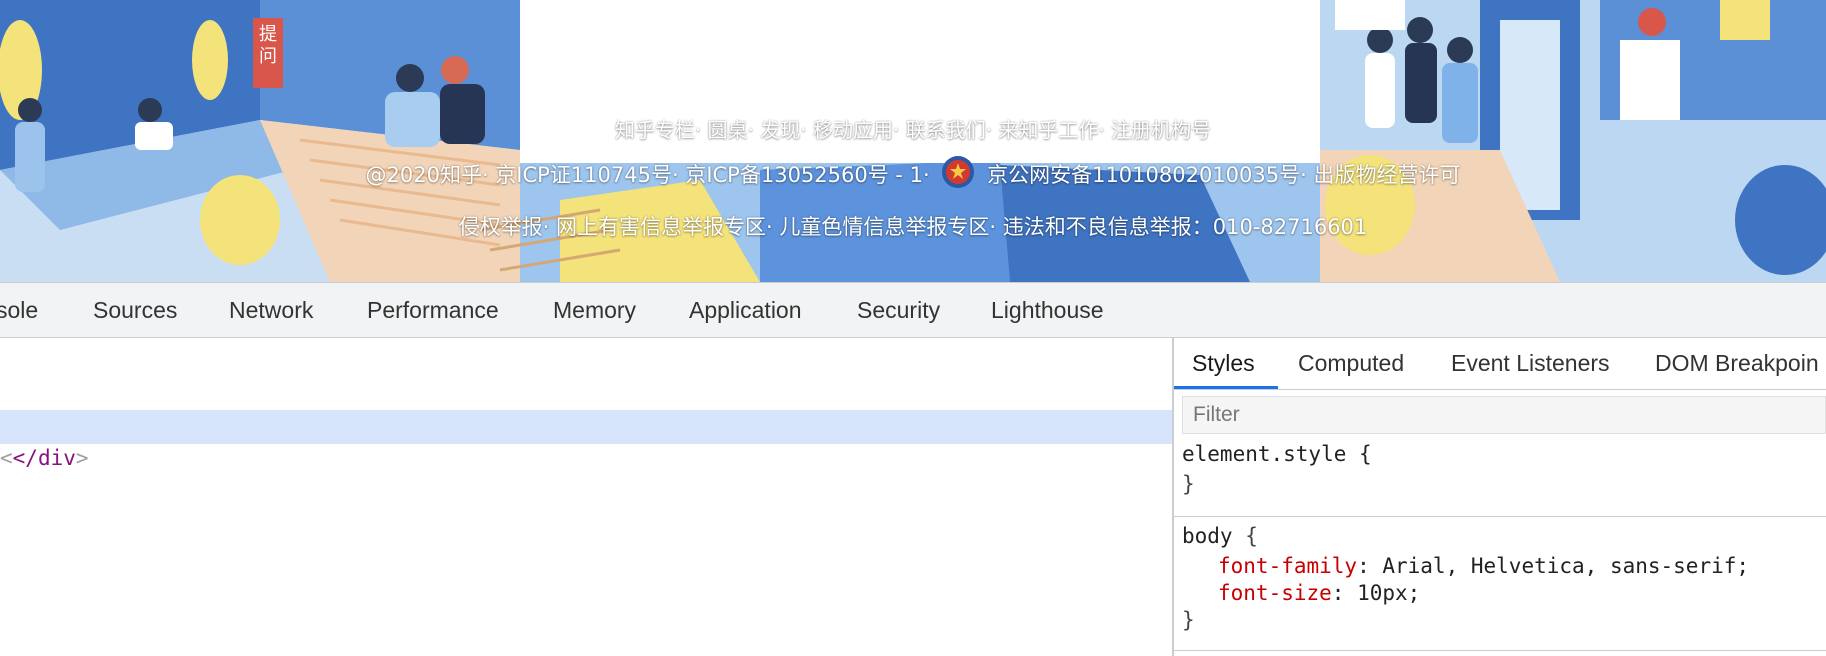 The height and width of the screenshot is (656, 1826). I want to click on sign-text: 提, so click(268, 34).